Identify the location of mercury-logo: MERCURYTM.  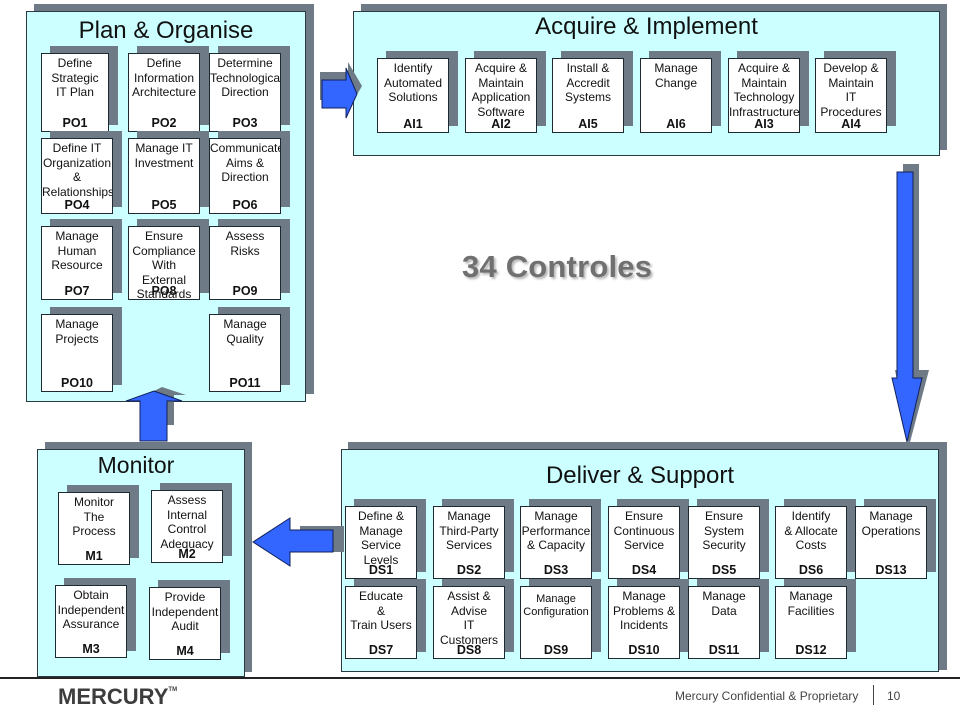
(117, 696).